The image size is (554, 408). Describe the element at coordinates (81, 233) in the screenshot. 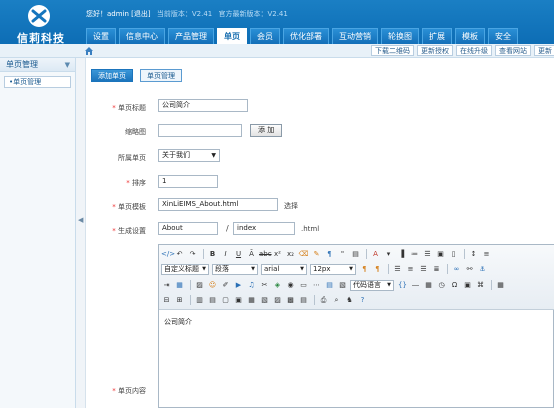

I see `sidebar-splitter: ◀` at that location.